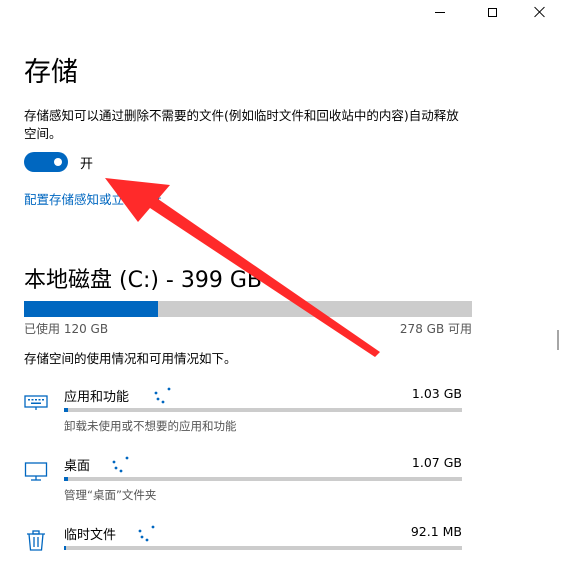 The image size is (563, 578). Describe the element at coordinates (110, 495) in the screenshot. I see `category-description: 管理“桌面”文件夹` at that location.